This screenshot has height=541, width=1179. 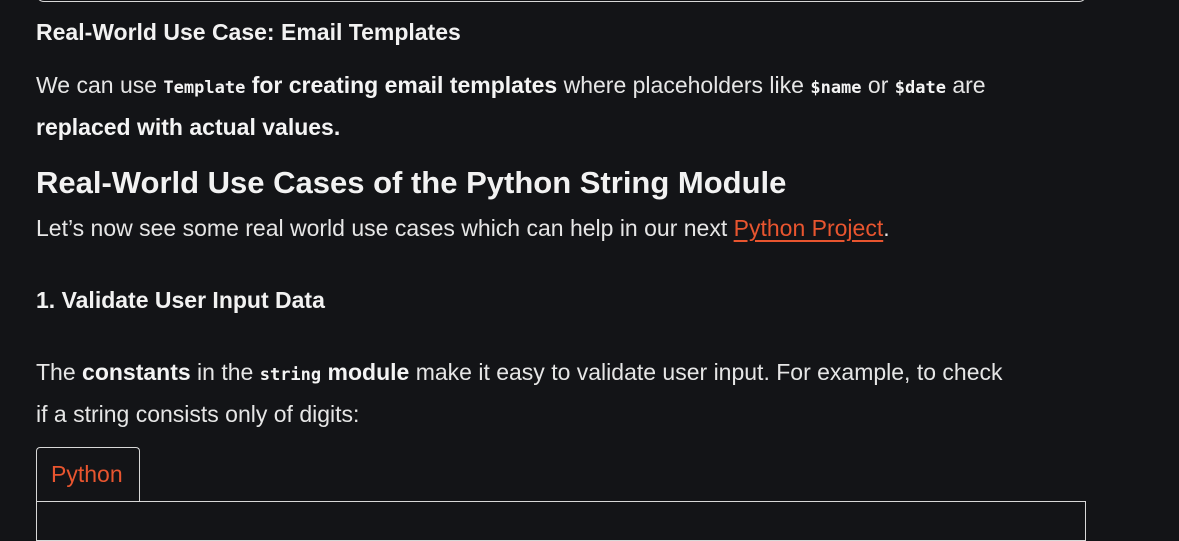 What do you see at coordinates (188, 127) in the screenshot?
I see `bold-text: replaced with actual values.` at bounding box center [188, 127].